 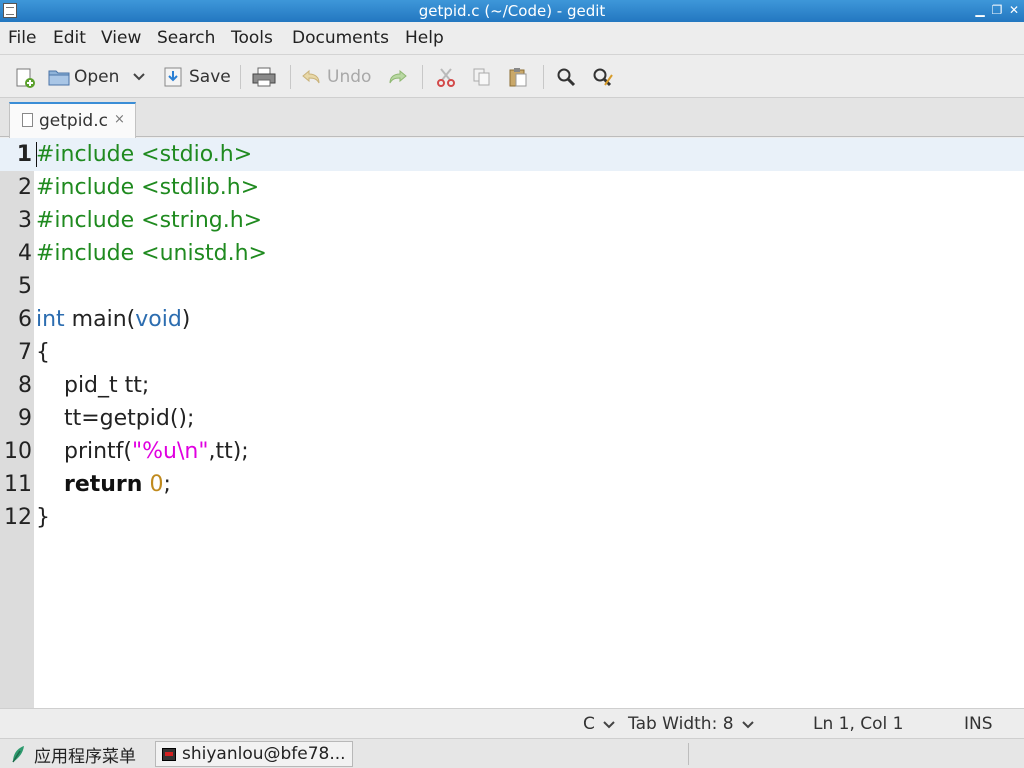 What do you see at coordinates (512, 517) in the screenshot?
I see `code-line: 12 }` at bounding box center [512, 517].